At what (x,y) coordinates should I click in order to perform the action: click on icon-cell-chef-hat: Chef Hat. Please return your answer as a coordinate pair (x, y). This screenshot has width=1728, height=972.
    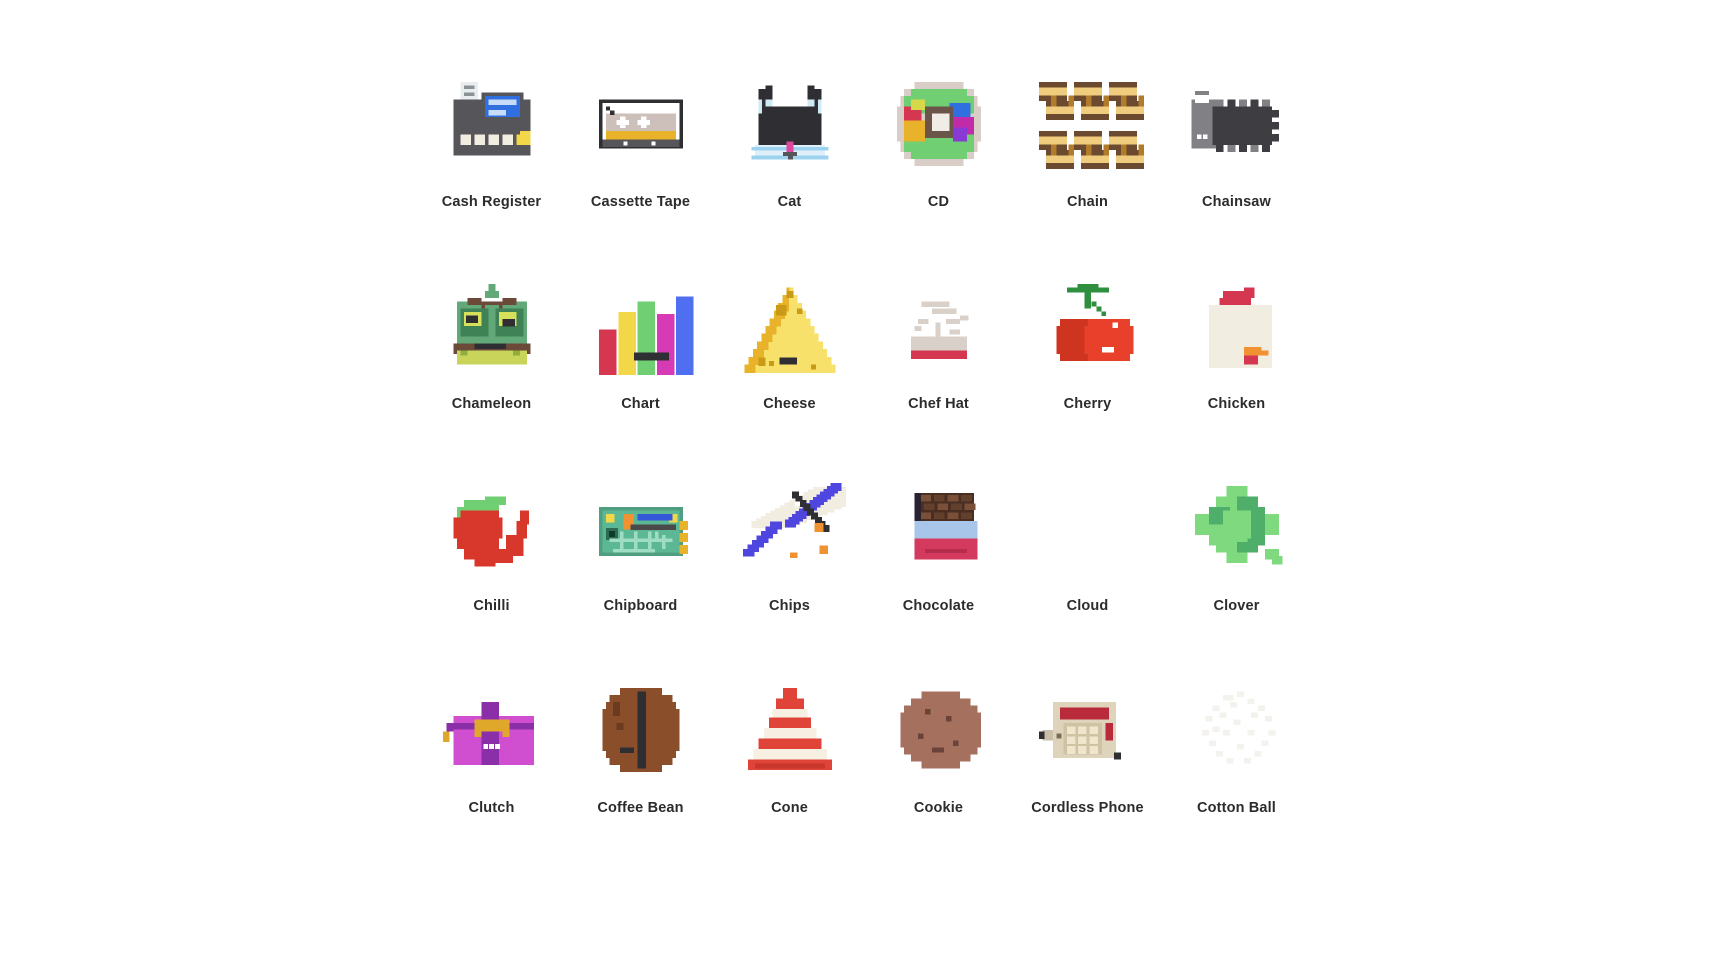
    Looking at the image, I should click on (938, 365).